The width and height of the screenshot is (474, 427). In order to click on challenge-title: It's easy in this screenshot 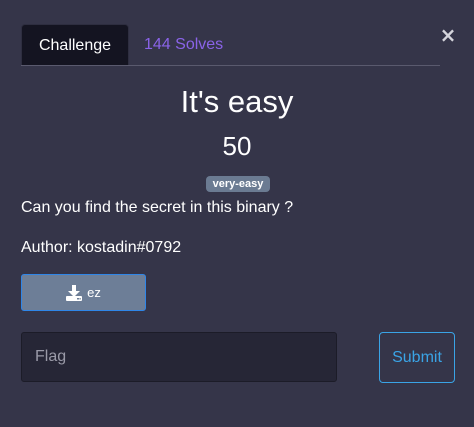, I will do `click(237, 101)`.